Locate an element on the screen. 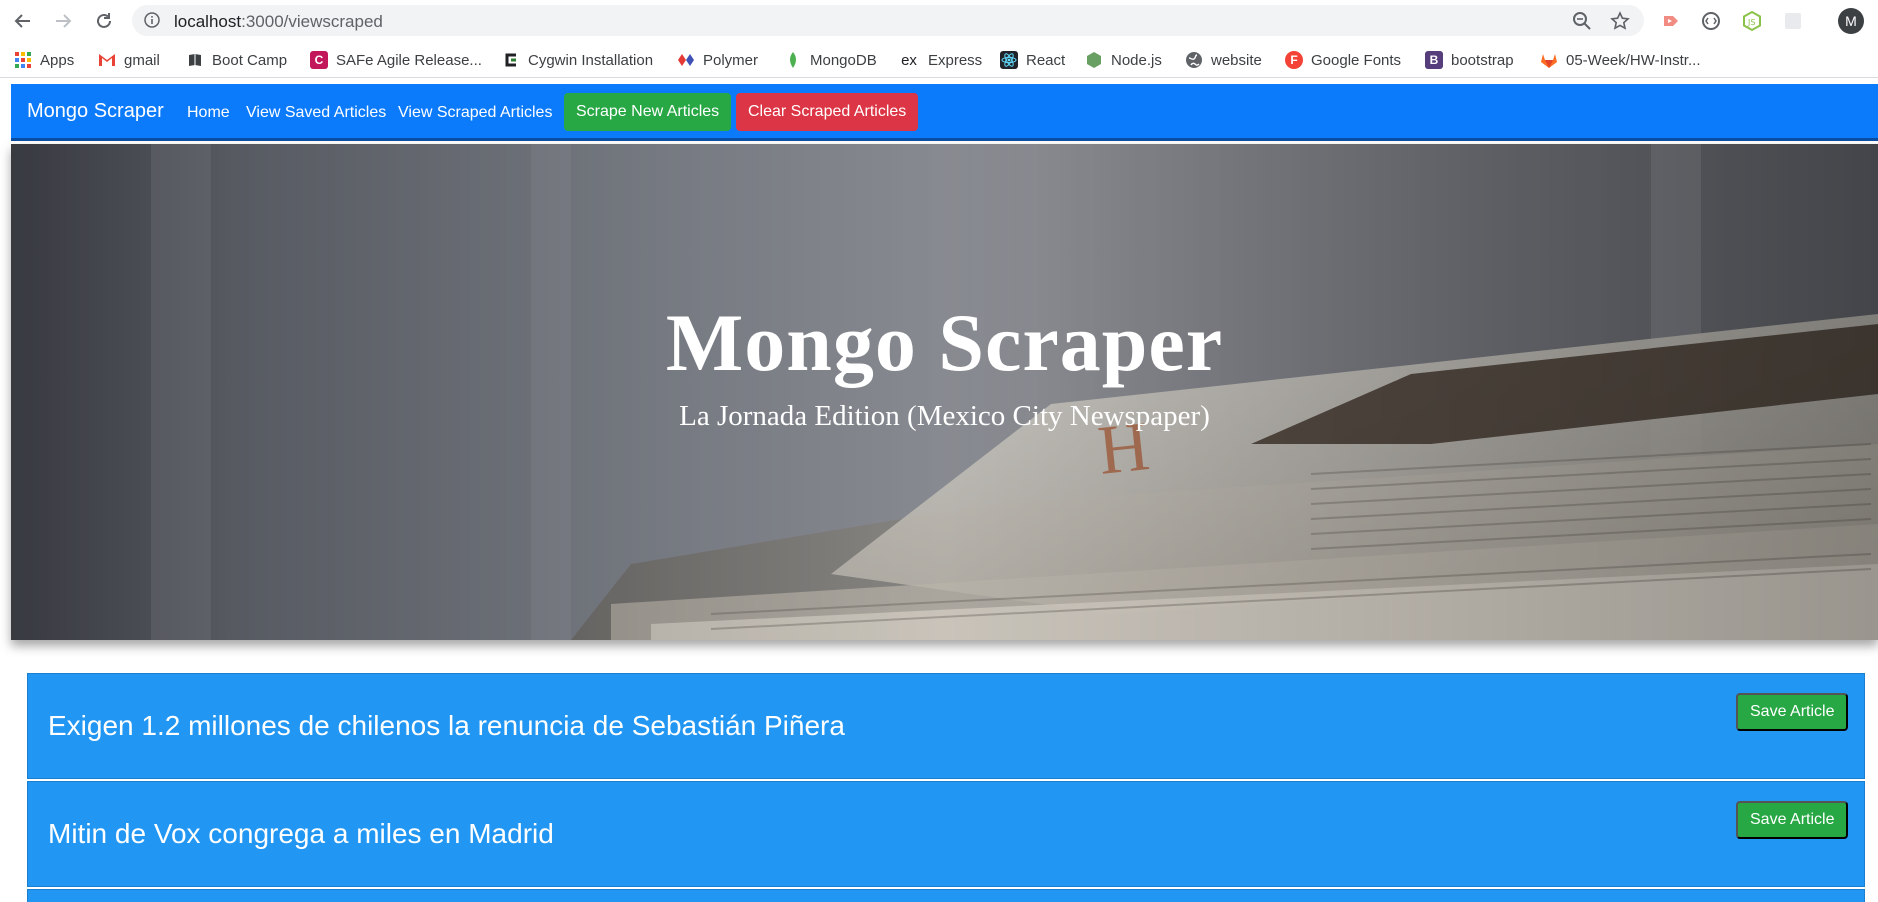 The image size is (1878, 902). back-arrow-icon is located at coordinates (22, 21).